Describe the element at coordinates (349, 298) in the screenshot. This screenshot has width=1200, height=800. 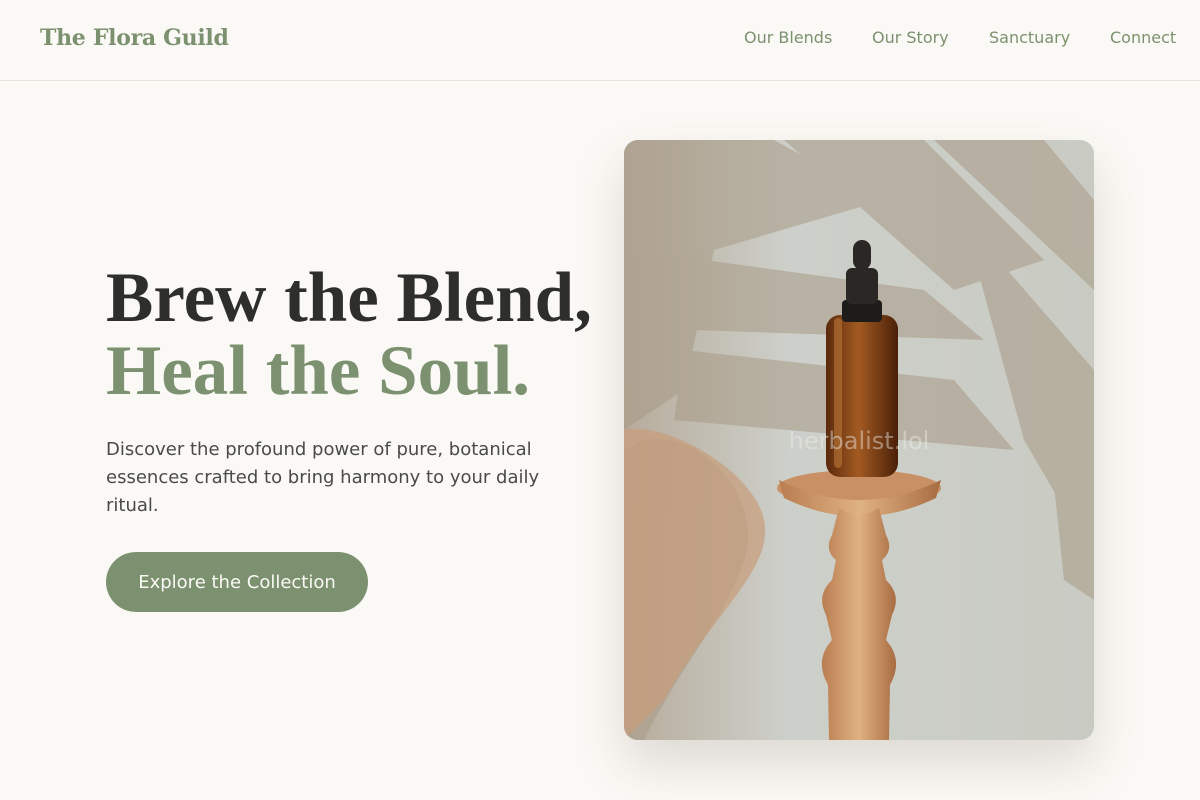
I see `hero-heading-line1: Brew the Blend,` at that location.